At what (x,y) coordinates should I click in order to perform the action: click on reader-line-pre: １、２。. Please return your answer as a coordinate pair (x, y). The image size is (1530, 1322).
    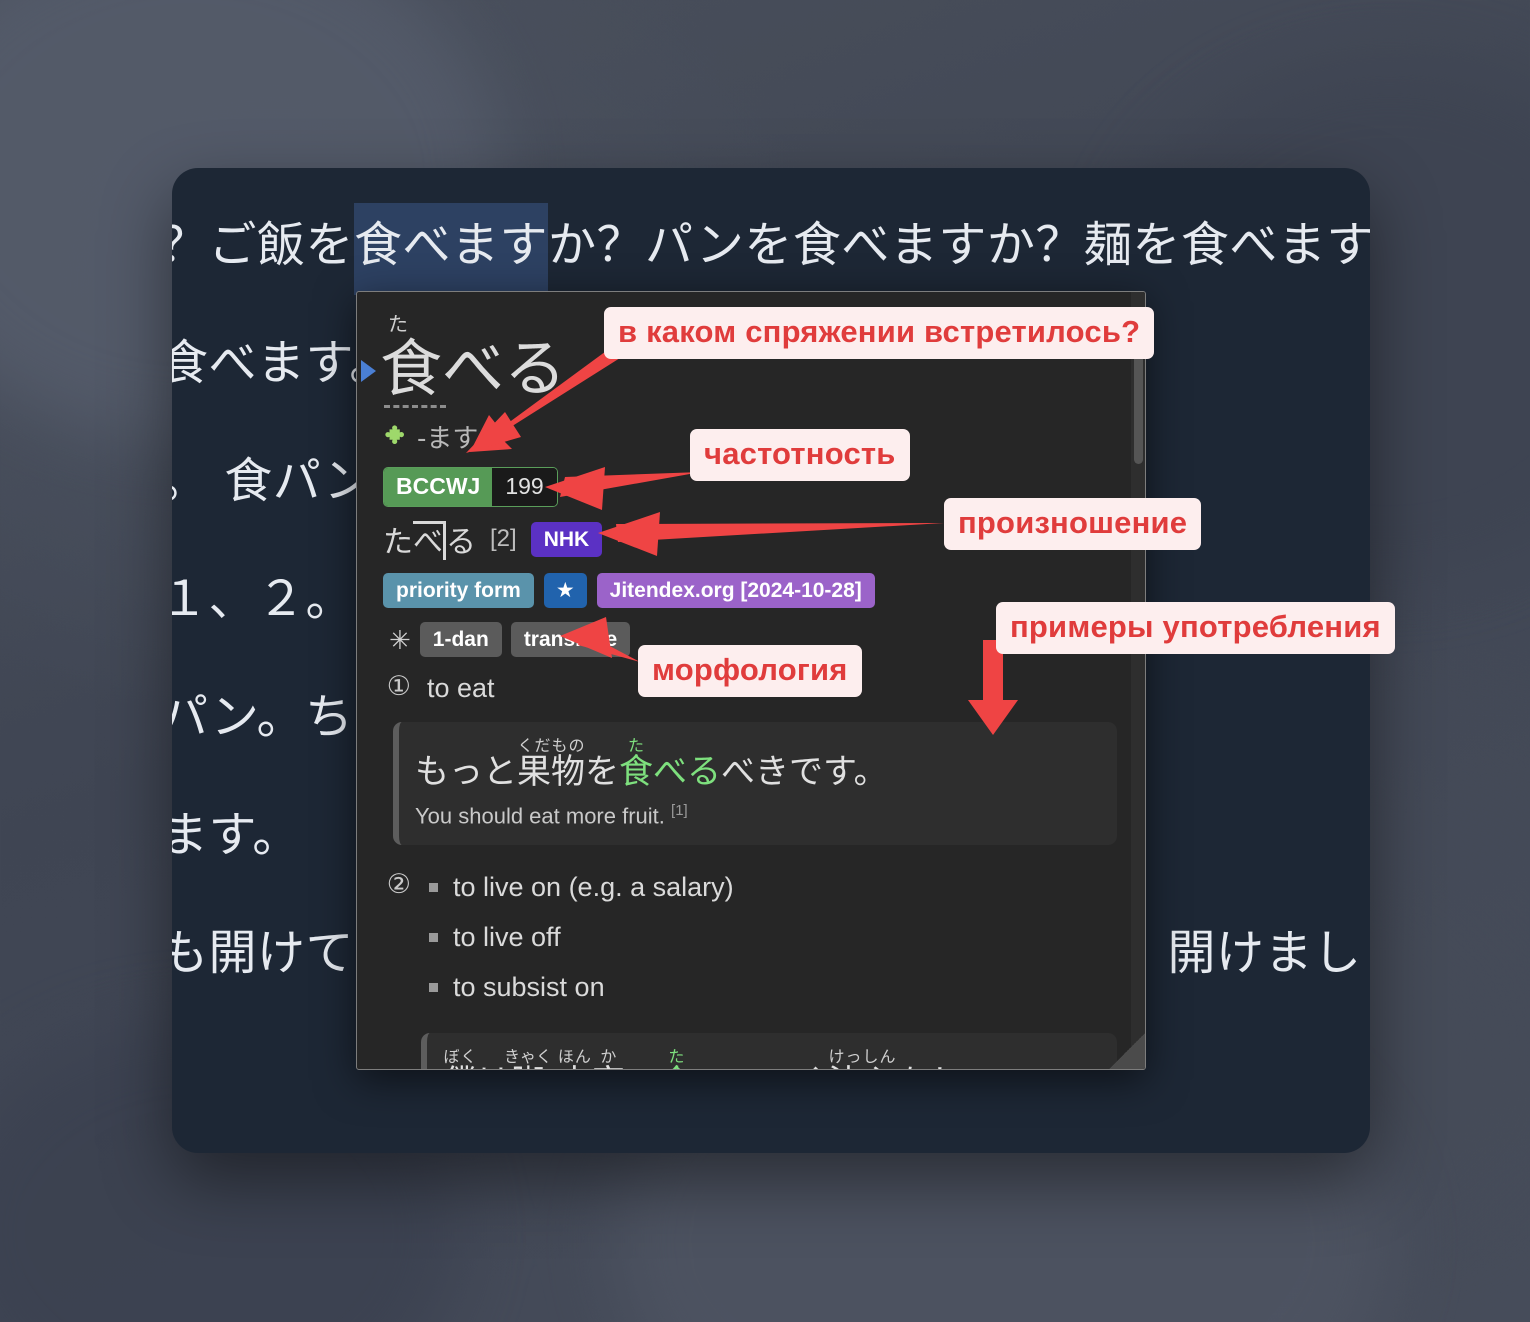
    Looking at the image, I should click on (263, 599).